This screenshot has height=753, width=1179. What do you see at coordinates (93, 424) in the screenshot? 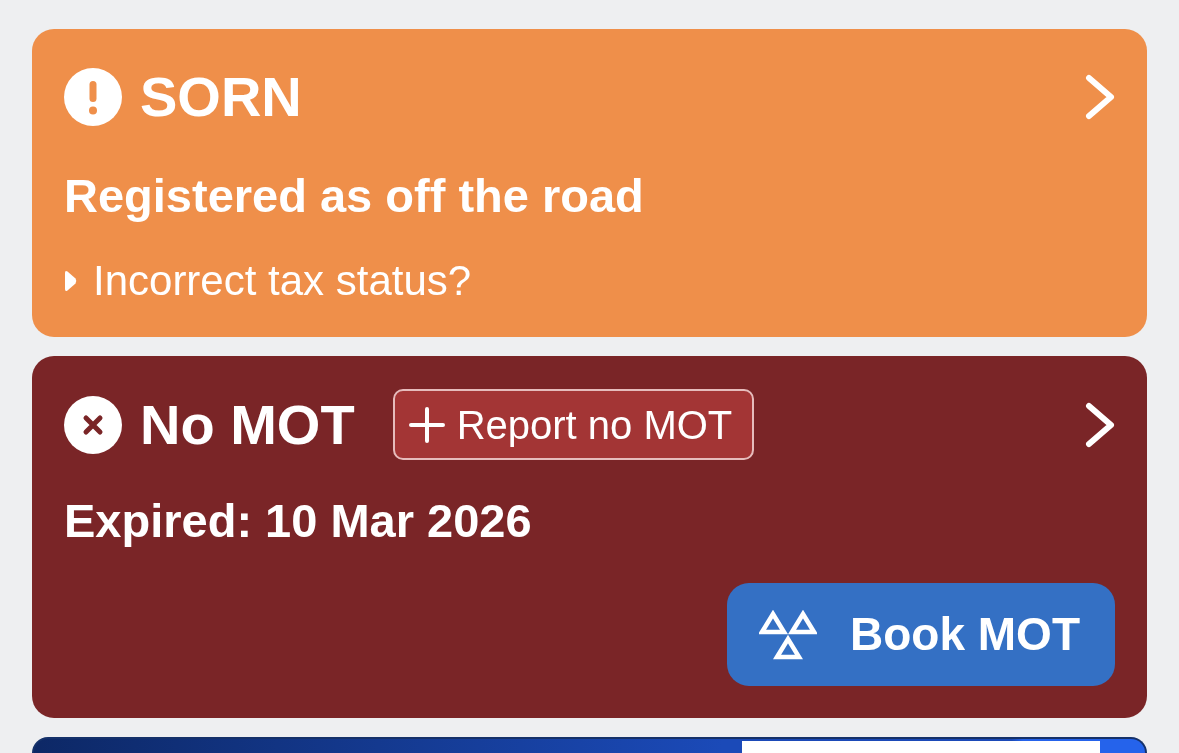
I see `error-icon` at bounding box center [93, 424].